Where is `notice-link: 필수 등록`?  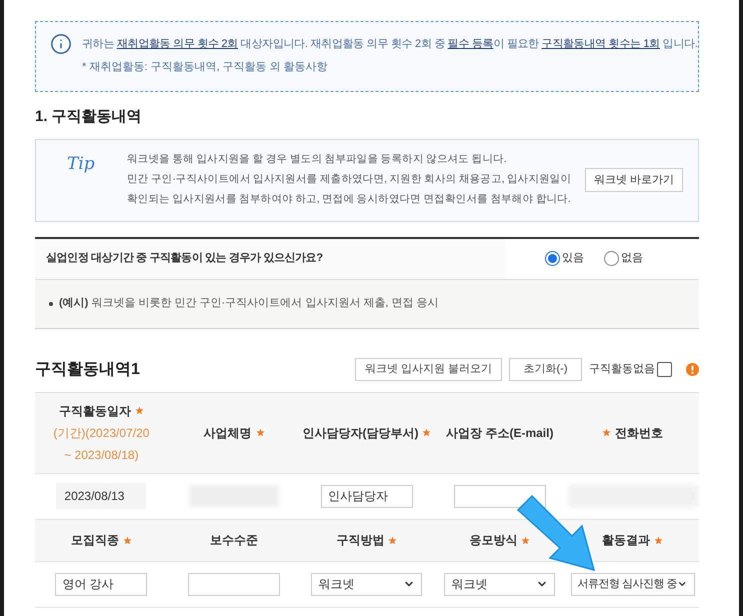
notice-link: 필수 등록 is located at coordinates (471, 44).